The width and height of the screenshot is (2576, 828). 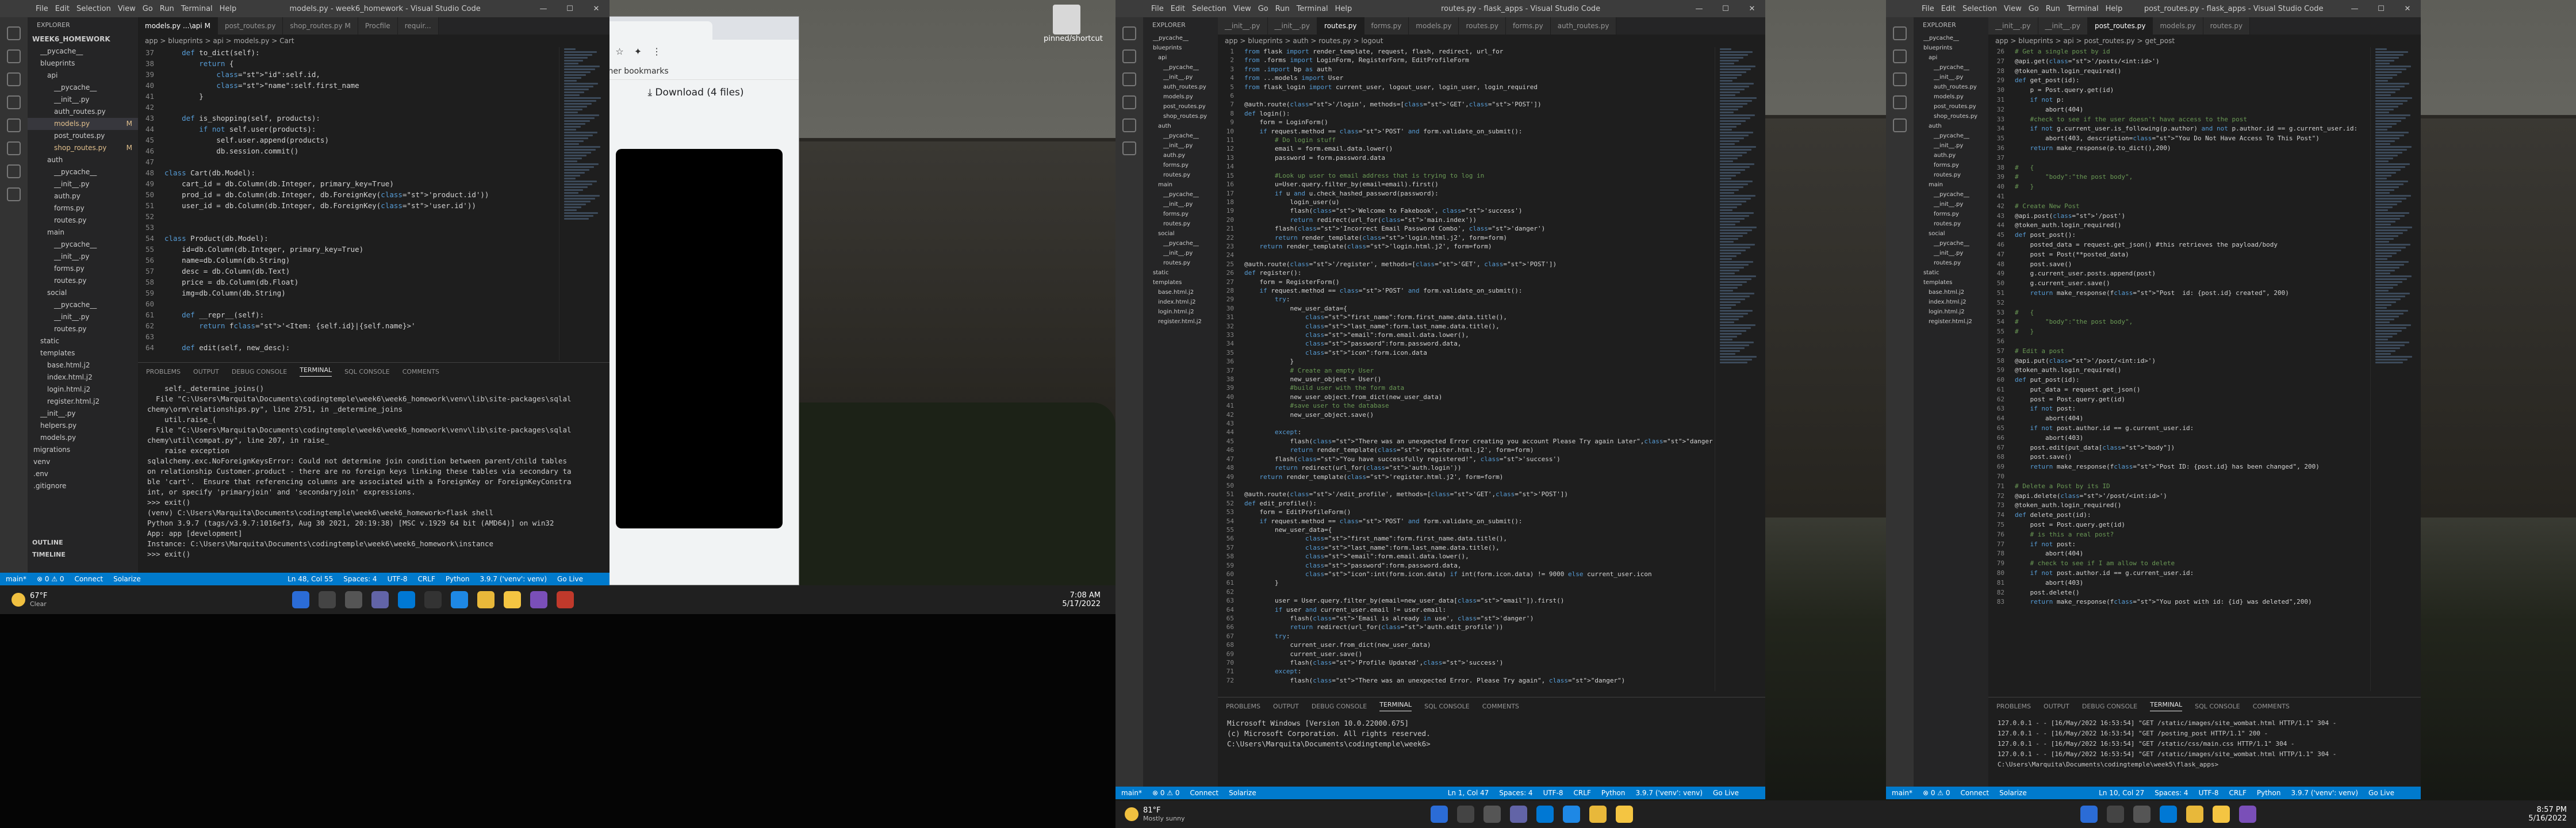 What do you see at coordinates (14, 102) in the screenshot?
I see `run-debug-icon` at bounding box center [14, 102].